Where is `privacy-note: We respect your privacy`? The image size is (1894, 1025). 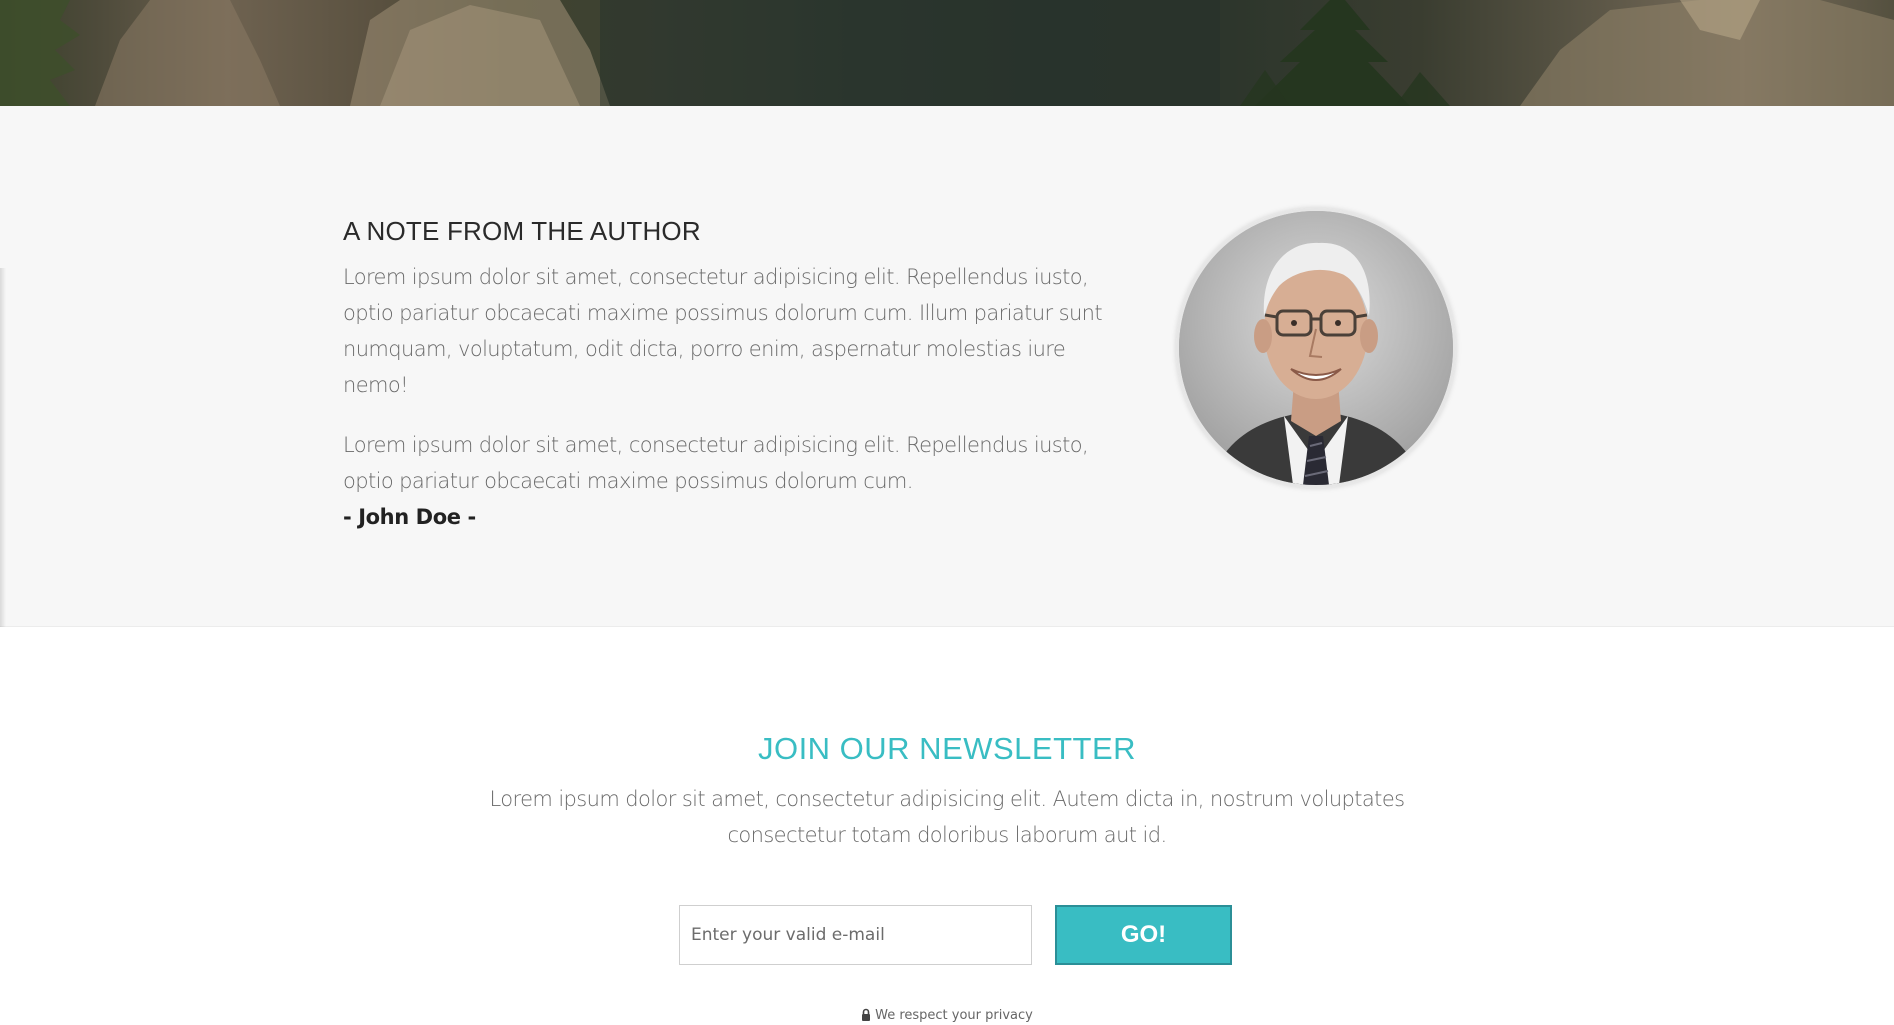 privacy-note: We respect your privacy is located at coordinates (947, 1016).